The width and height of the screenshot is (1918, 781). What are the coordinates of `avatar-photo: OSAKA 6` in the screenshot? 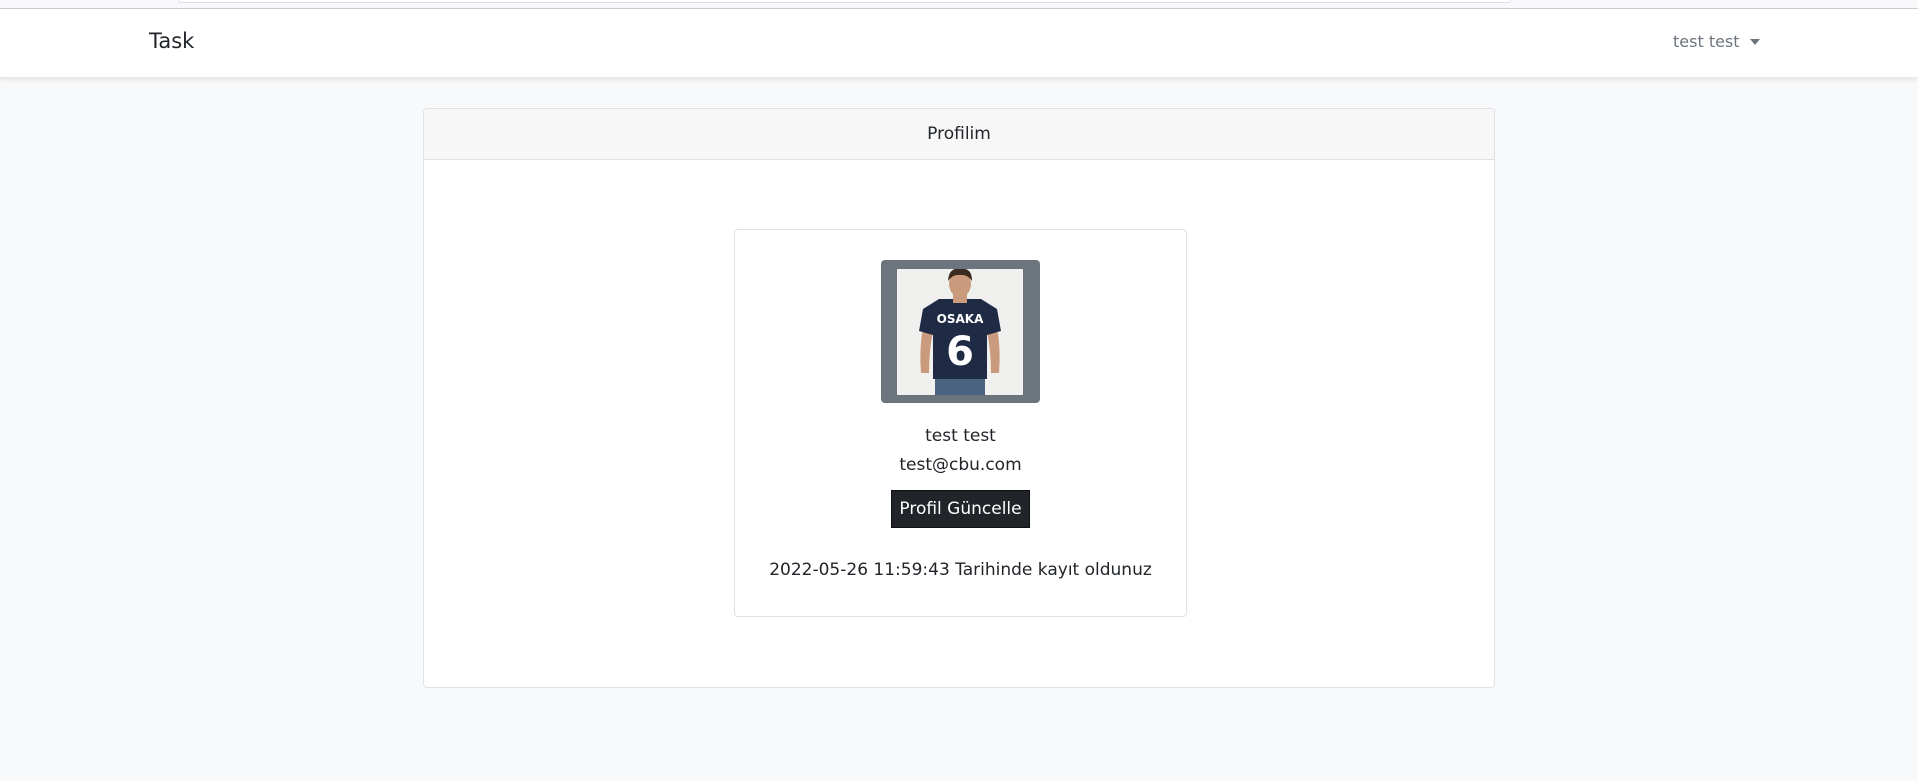 It's located at (960, 332).